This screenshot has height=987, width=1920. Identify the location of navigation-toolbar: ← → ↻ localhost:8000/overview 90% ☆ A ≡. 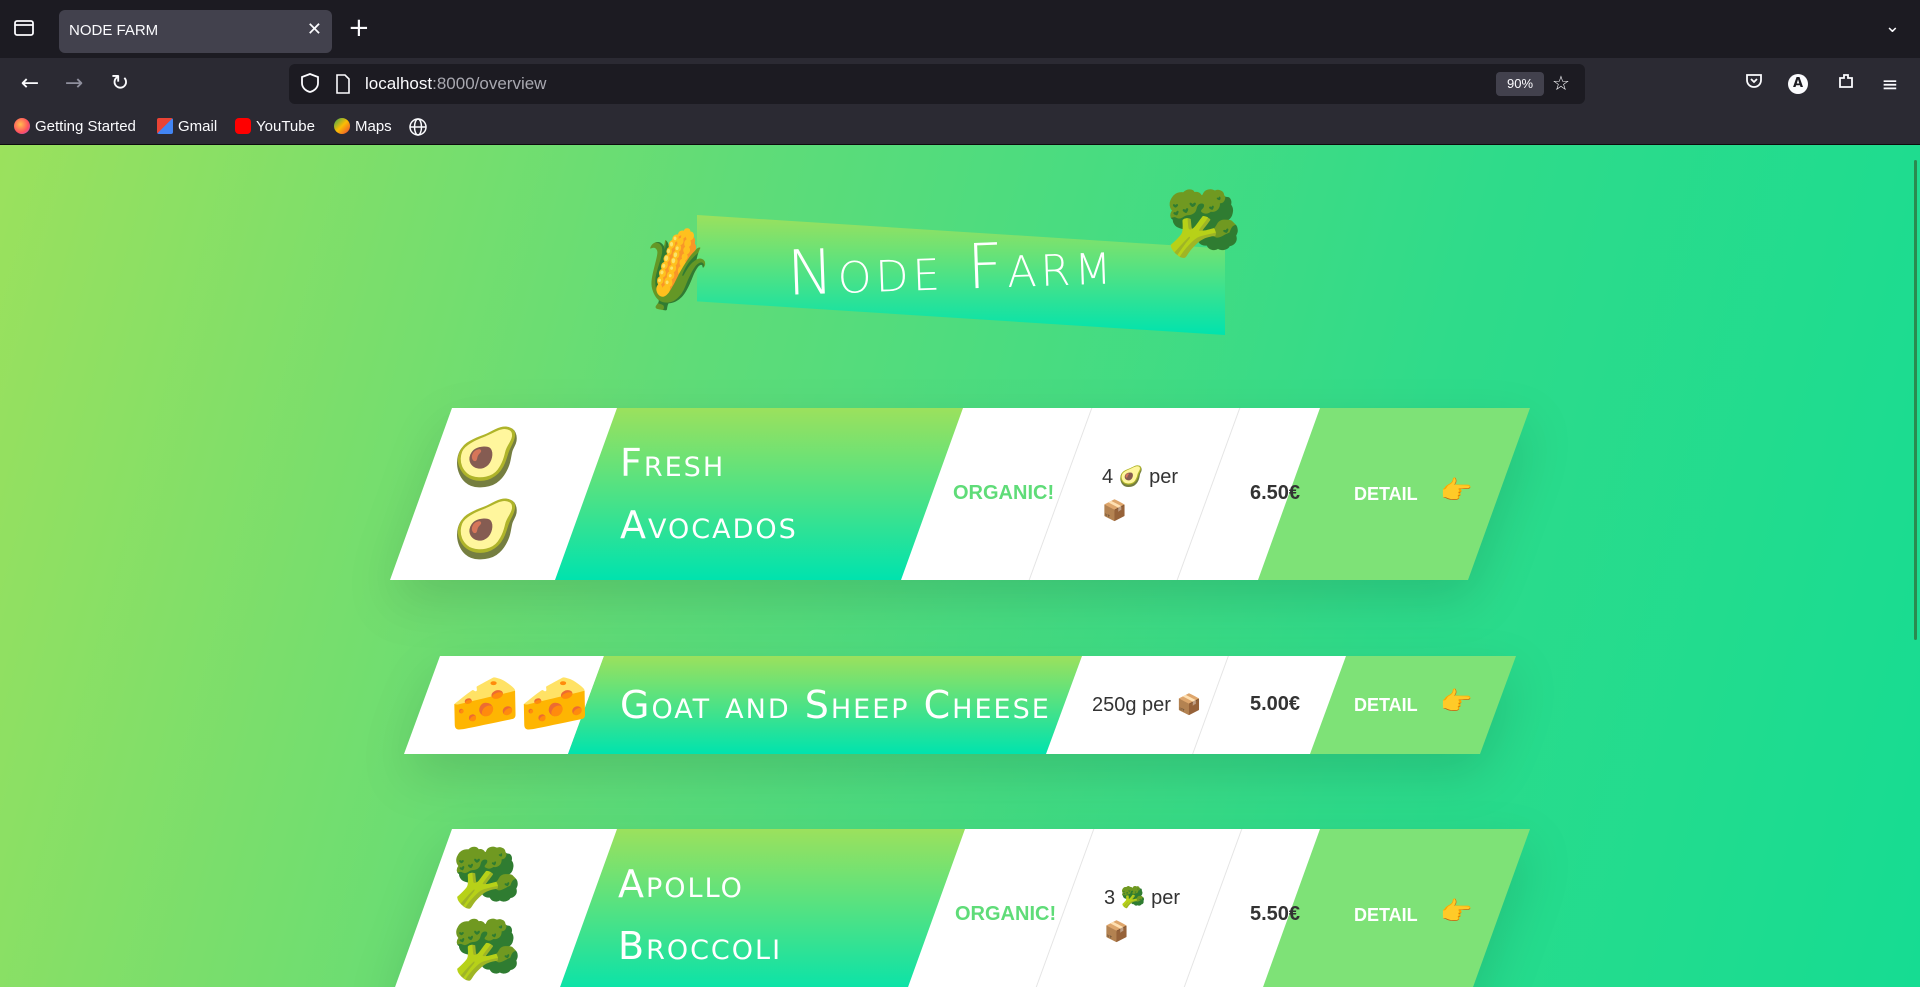
(960, 84).